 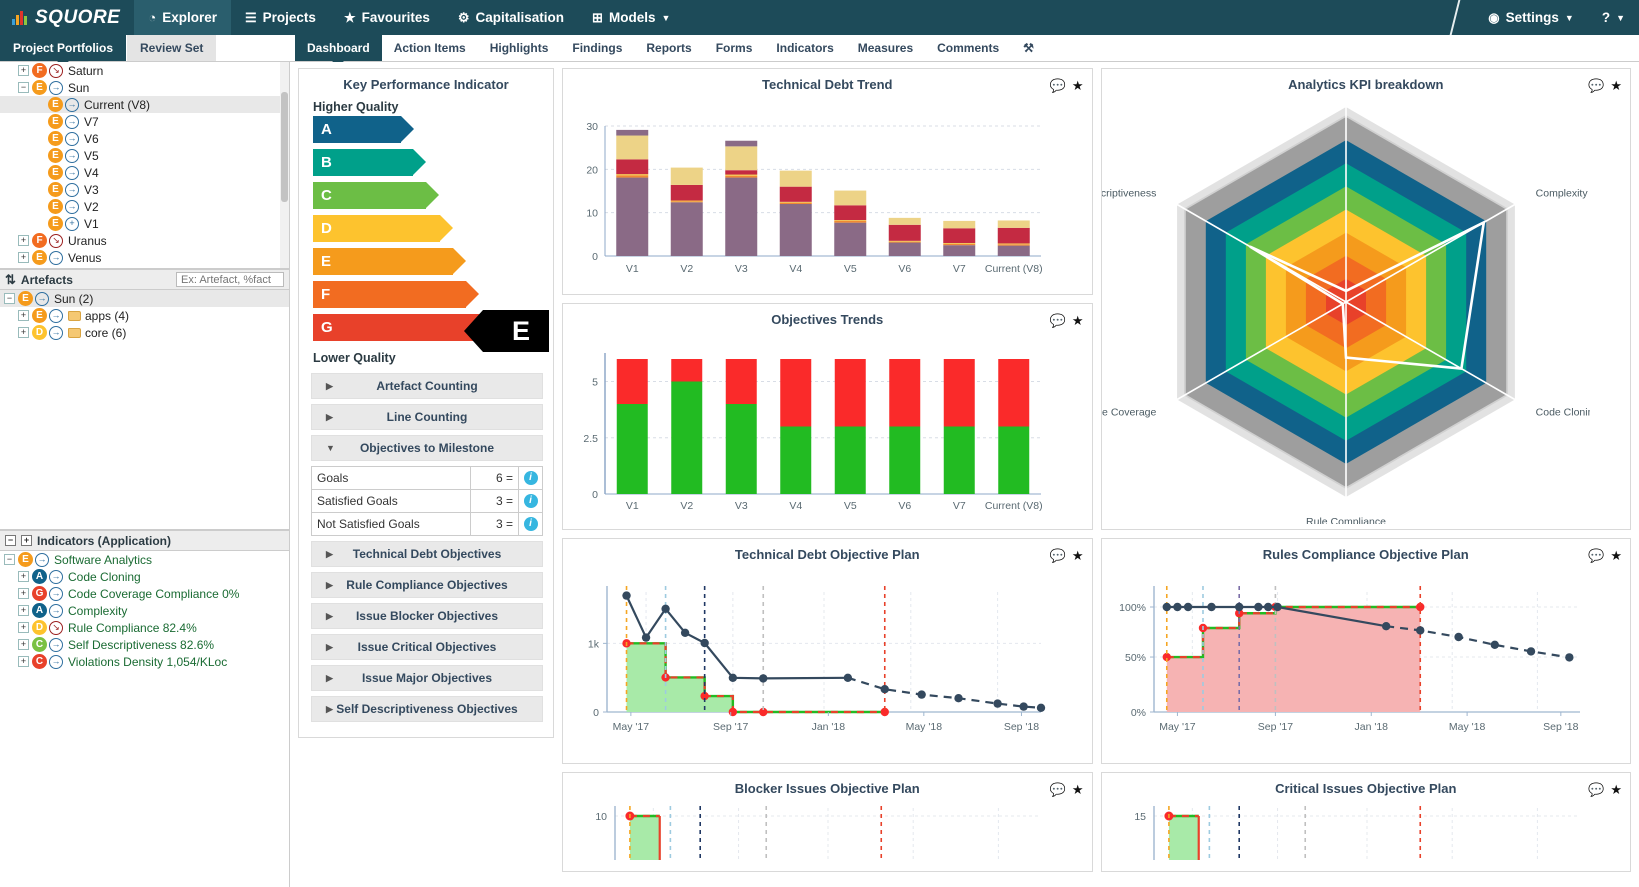 What do you see at coordinates (144, 206) in the screenshot?
I see `tree-item-v2: E → V2` at bounding box center [144, 206].